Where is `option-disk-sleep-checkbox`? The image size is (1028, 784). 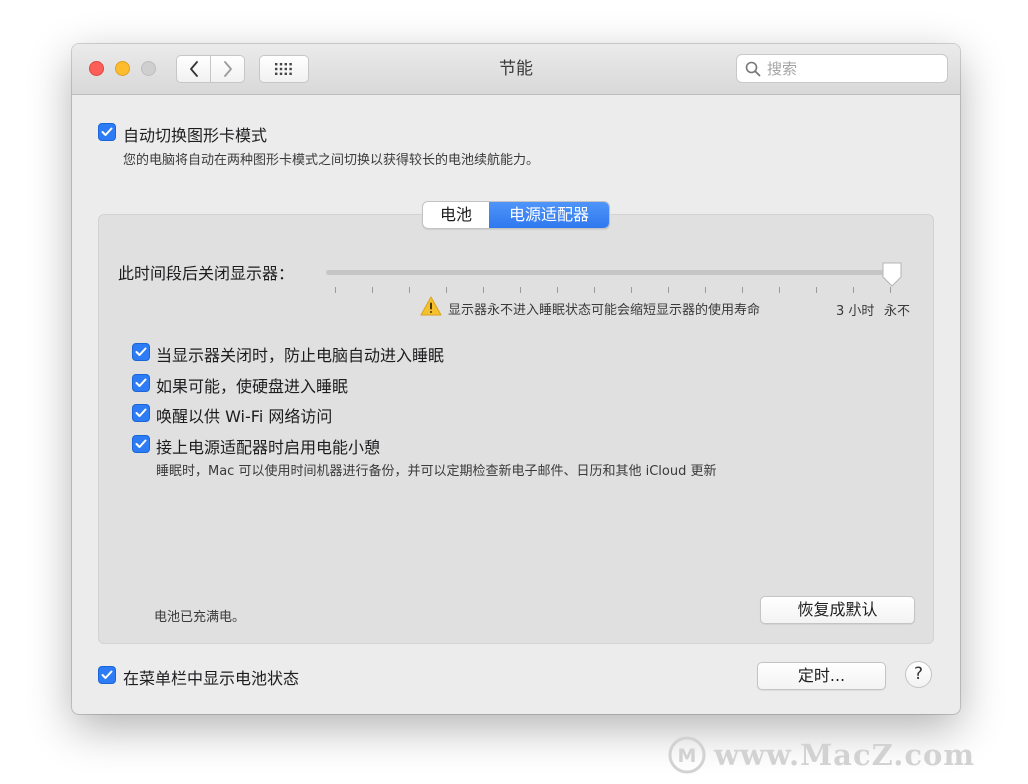 option-disk-sleep-checkbox is located at coordinates (141, 383).